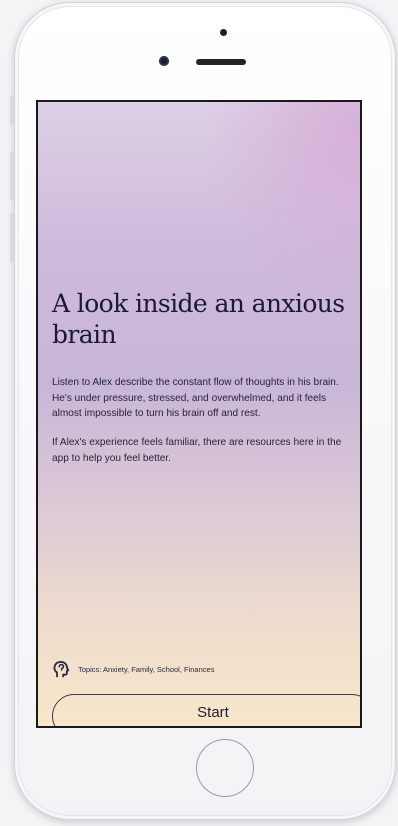  Describe the element at coordinates (198, 319) in the screenshot. I see `page-title: A look inside an anxious brain` at that location.